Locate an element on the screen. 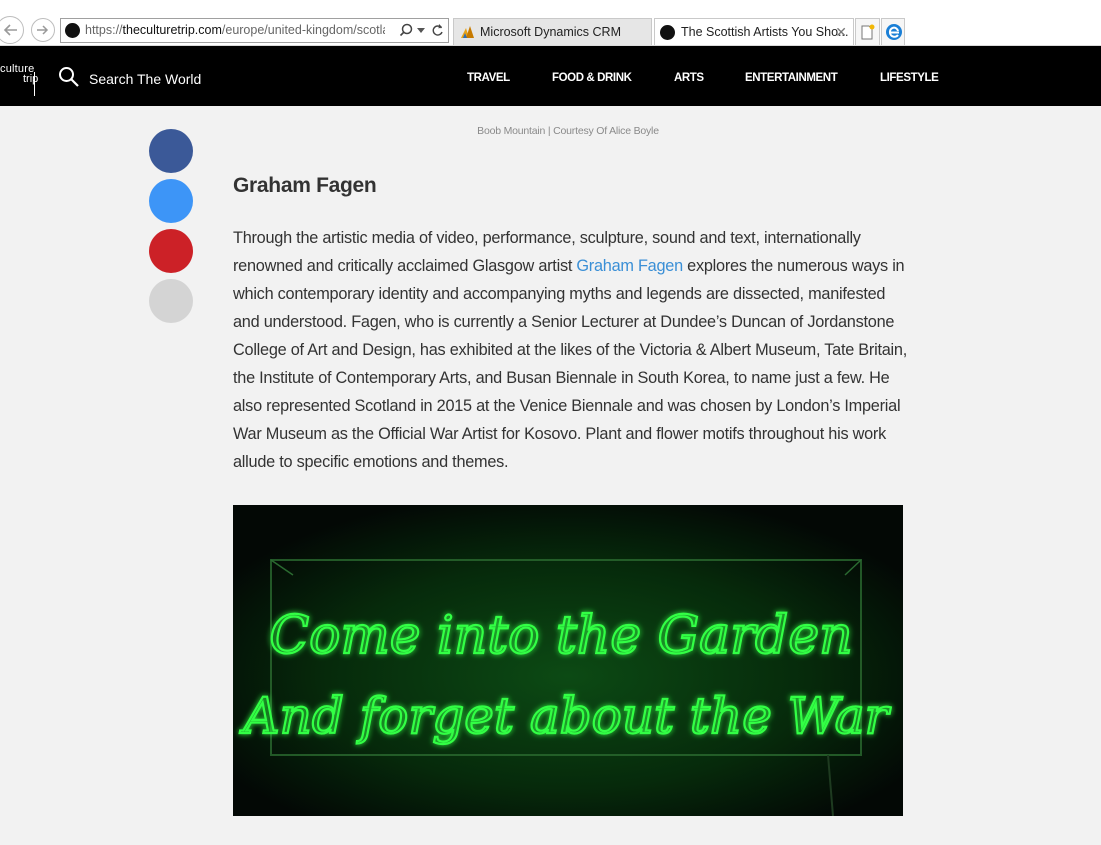 The image size is (1101, 845). neon-line-1: Come into the Garden is located at coordinates (560, 636).